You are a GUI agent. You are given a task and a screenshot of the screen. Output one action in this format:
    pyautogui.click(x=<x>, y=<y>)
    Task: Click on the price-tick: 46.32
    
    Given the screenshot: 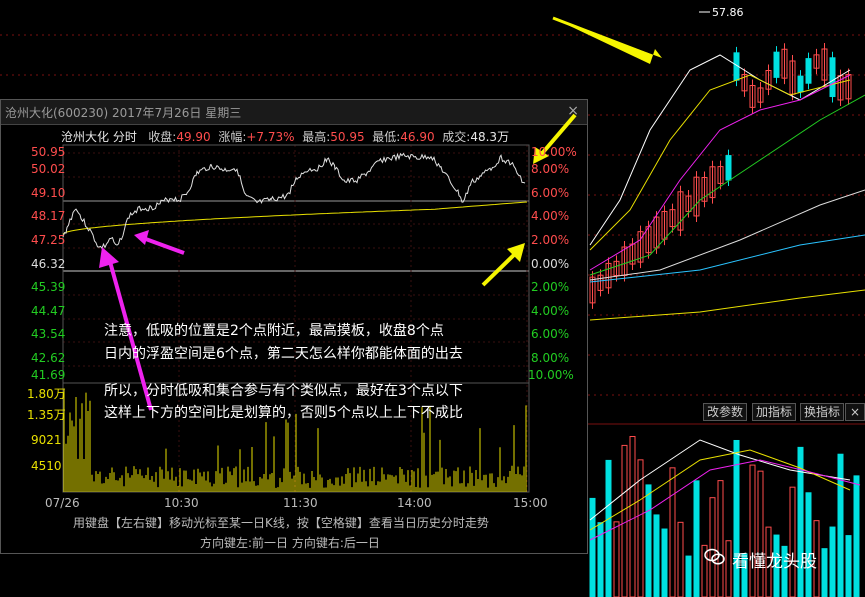 What is the action you would take?
    pyautogui.click(x=48, y=264)
    